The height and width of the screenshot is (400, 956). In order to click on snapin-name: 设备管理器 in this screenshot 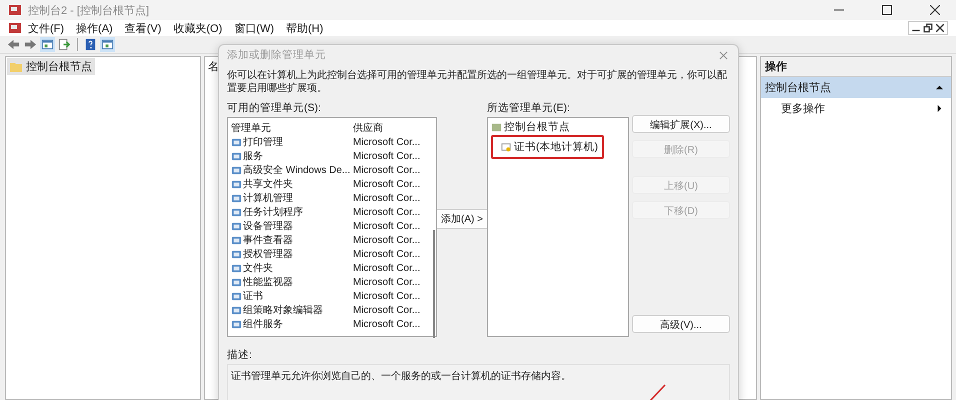, I will do `click(268, 226)`.